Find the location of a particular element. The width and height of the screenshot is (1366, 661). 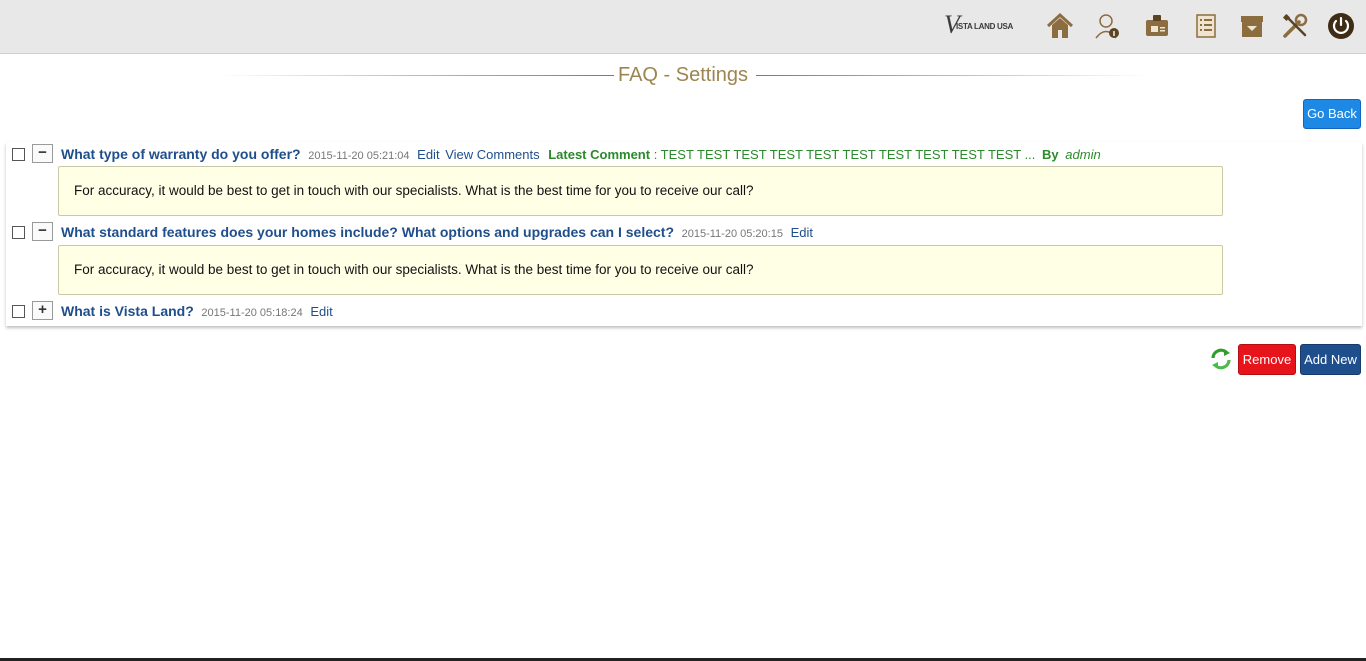

user-info-icon is located at coordinates (1108, 26).